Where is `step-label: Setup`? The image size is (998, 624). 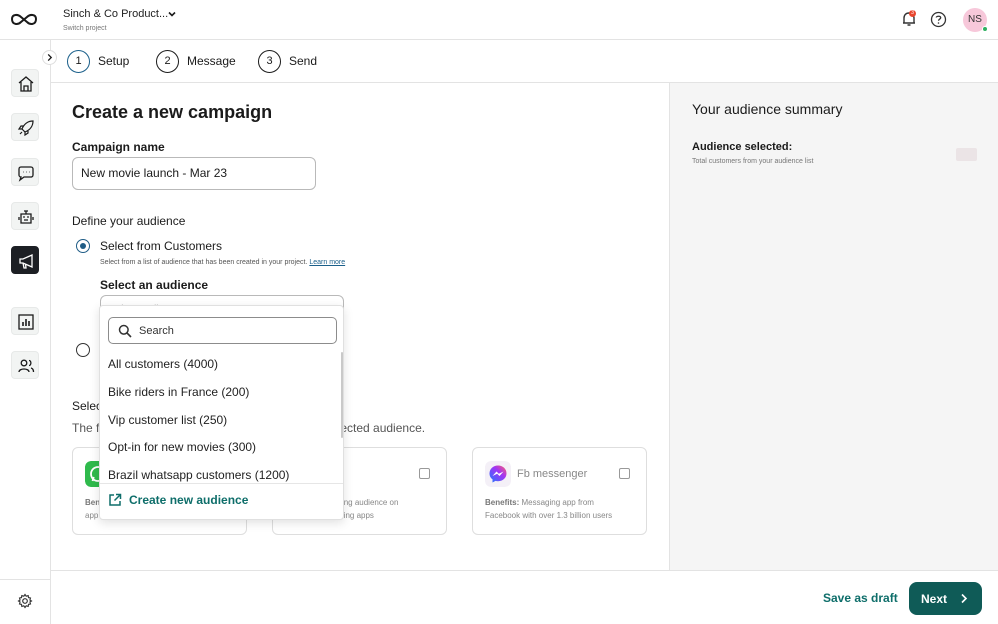
step-label: Setup is located at coordinates (114, 61).